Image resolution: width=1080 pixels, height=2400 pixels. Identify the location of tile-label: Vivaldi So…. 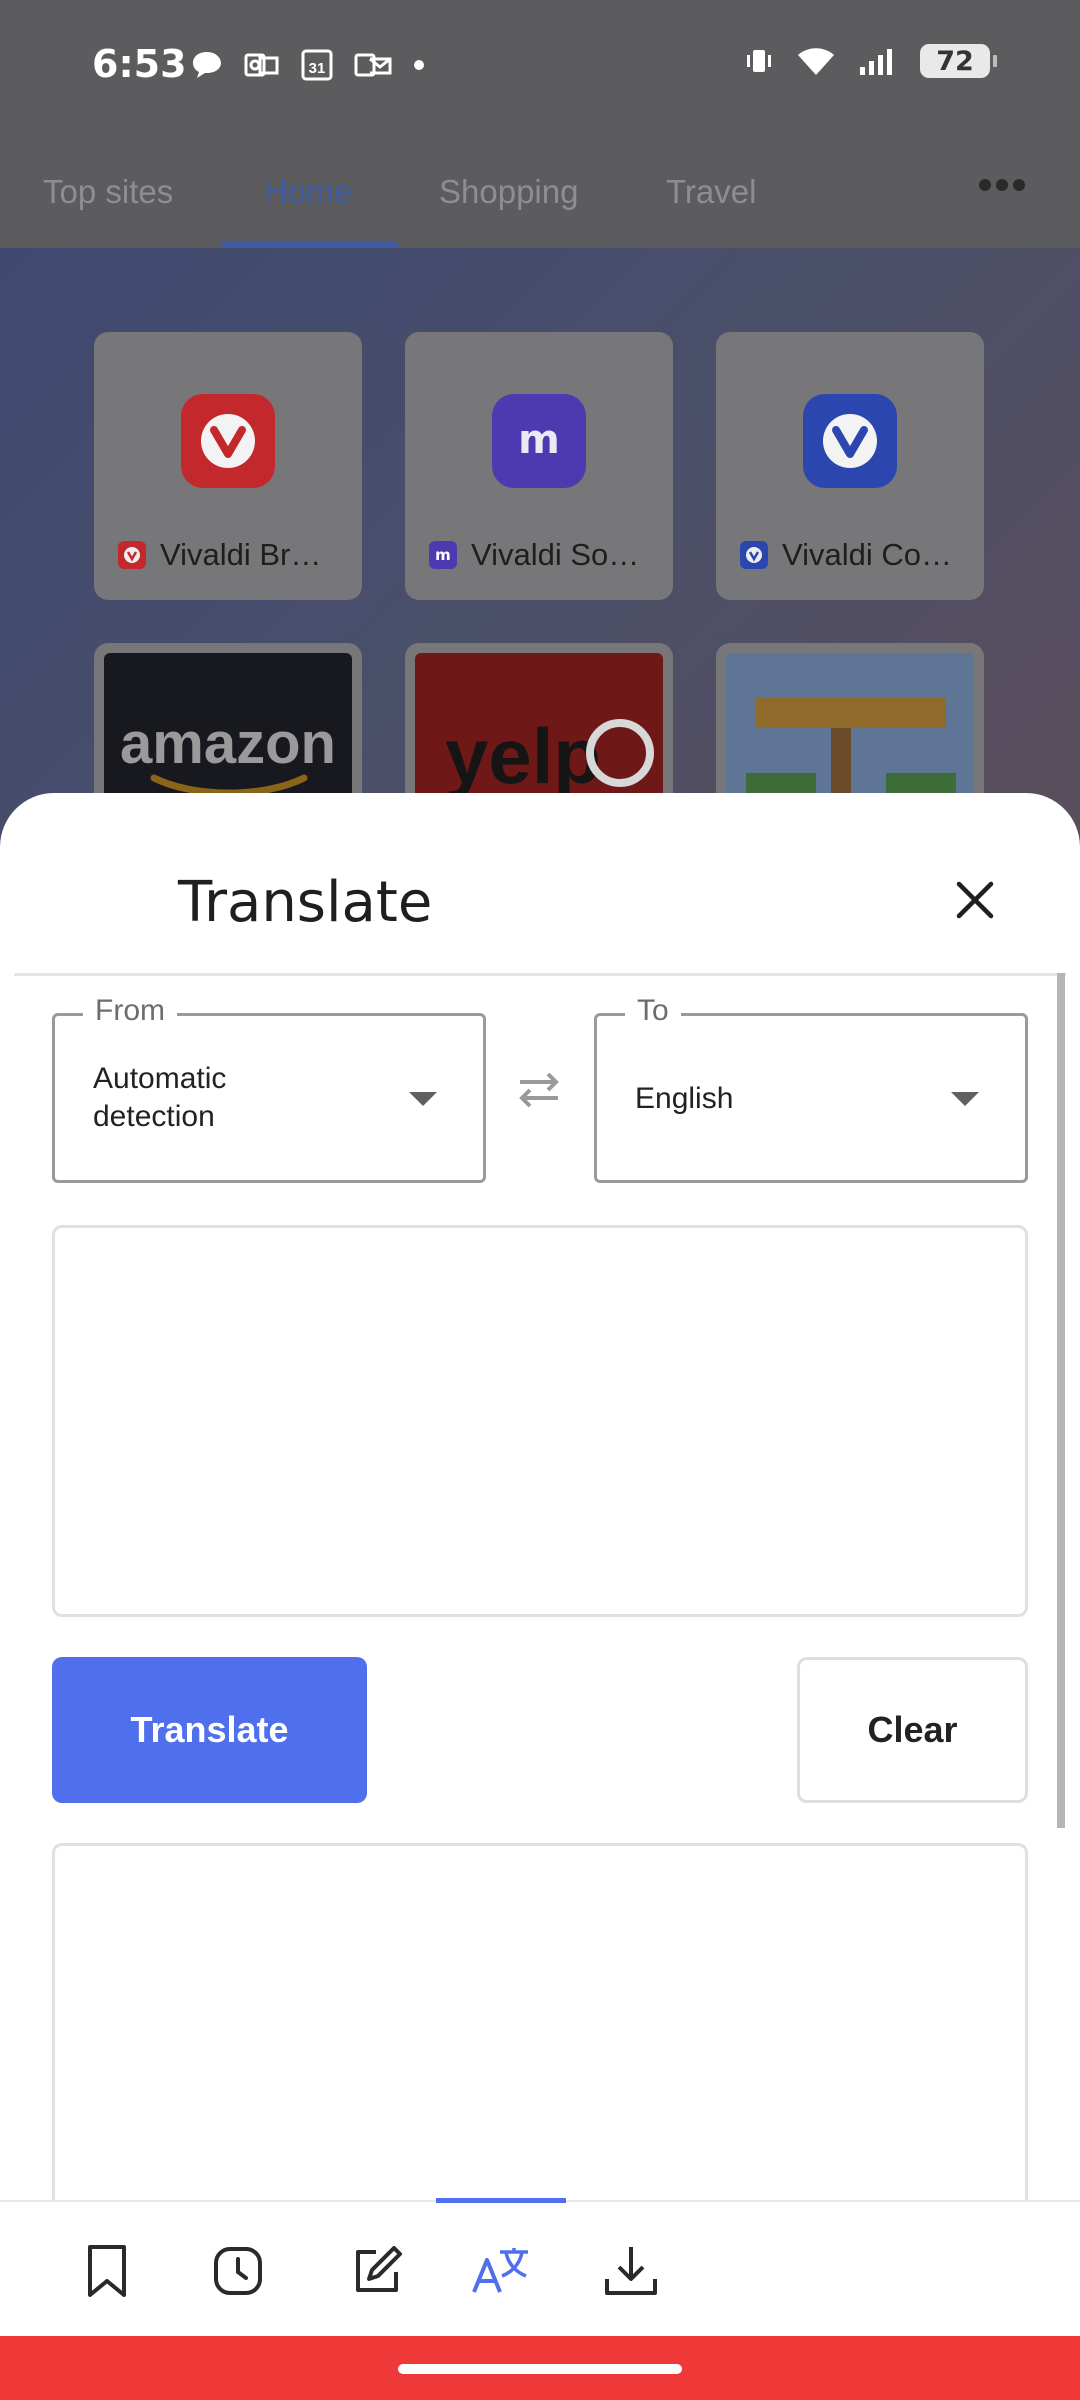
(555, 554).